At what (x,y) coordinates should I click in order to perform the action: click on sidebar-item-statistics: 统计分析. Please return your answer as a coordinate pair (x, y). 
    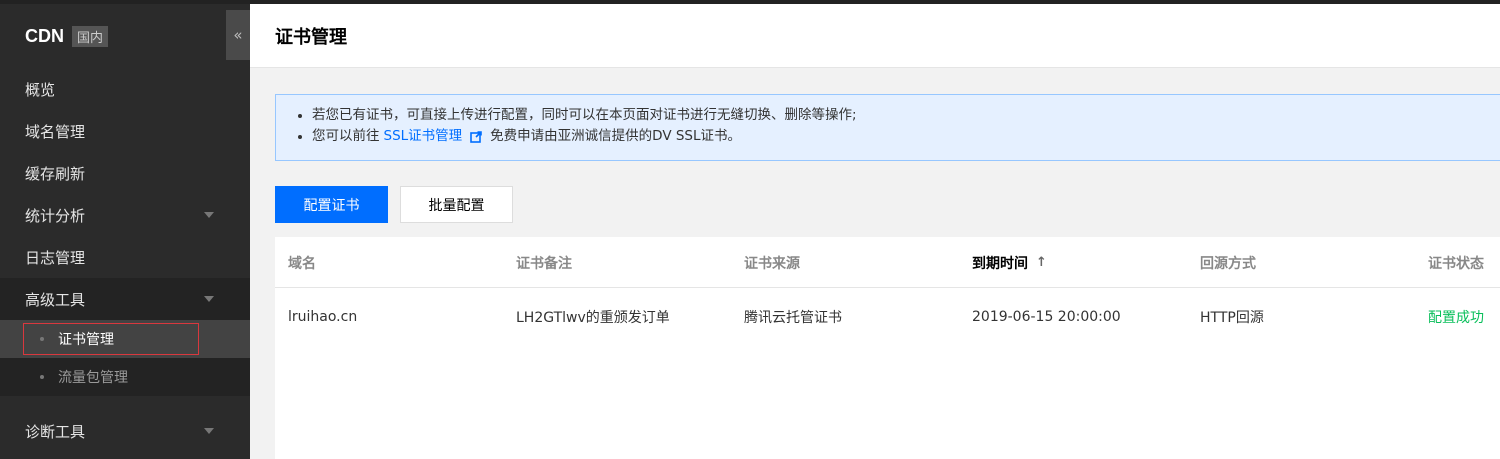
    Looking at the image, I should click on (125, 215).